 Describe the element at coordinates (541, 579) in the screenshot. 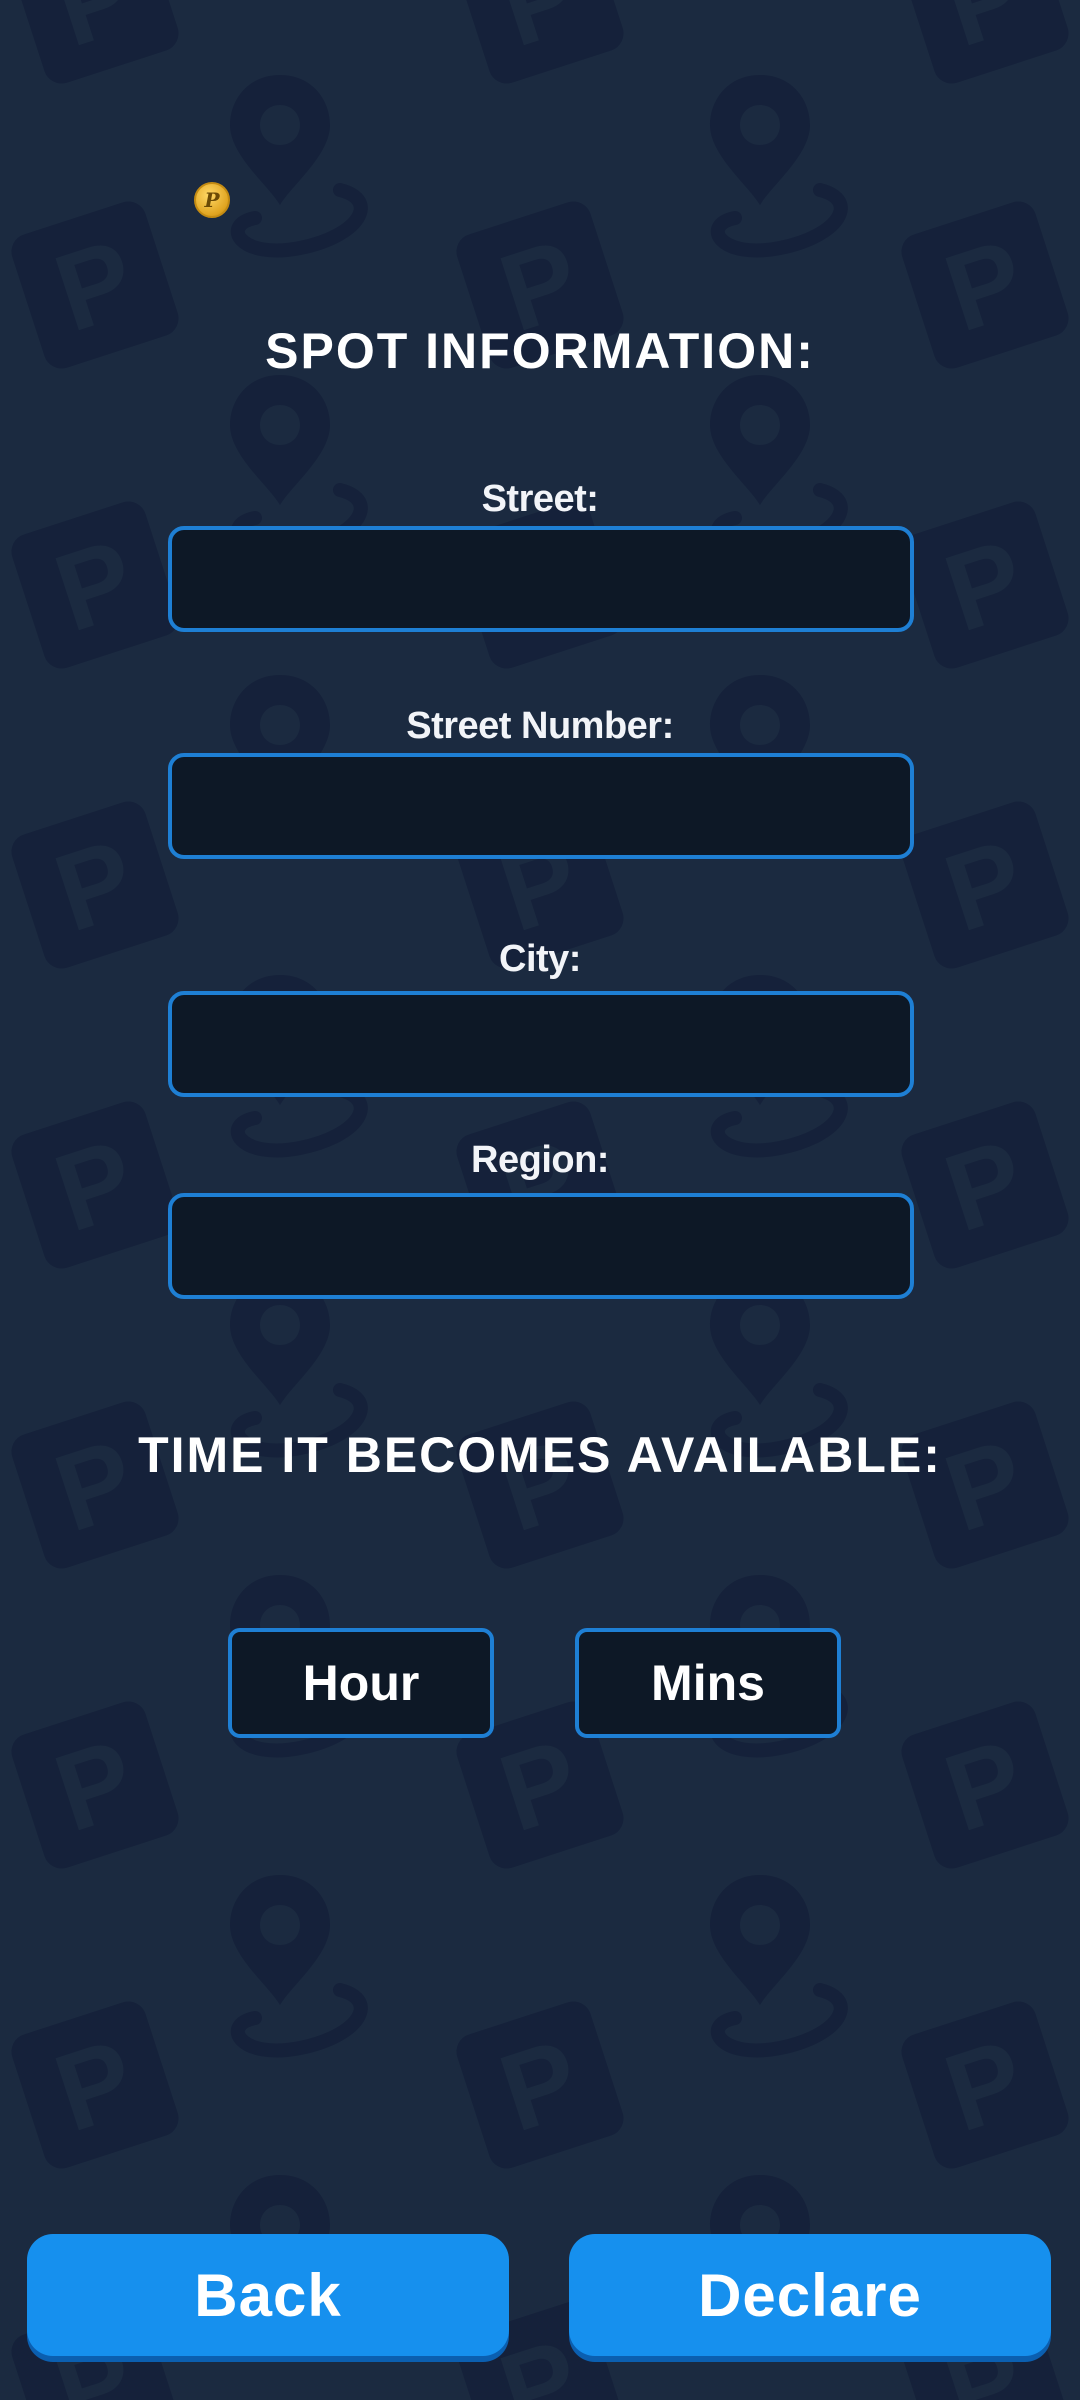

I see `street-input` at that location.